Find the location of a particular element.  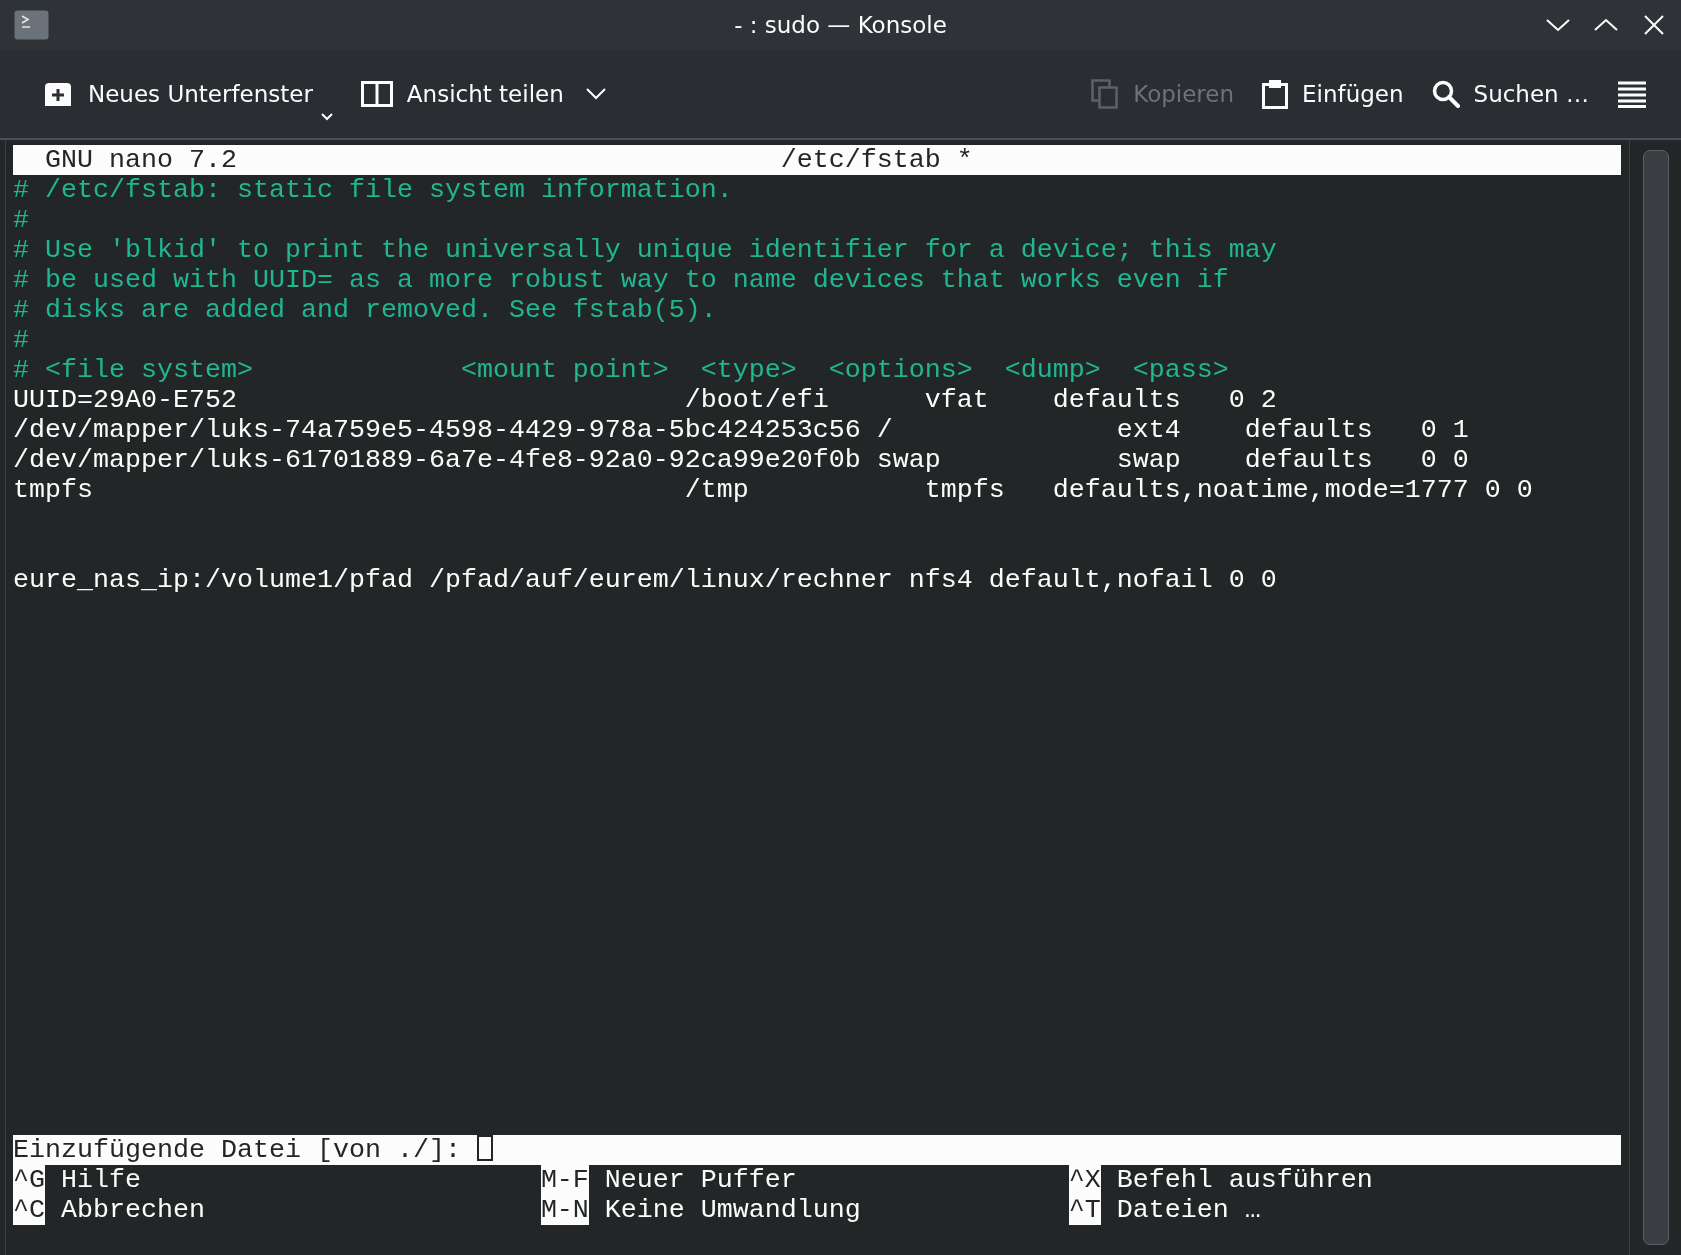

comment-line: # <file system> <mount point> <type> <options> <dump> <pass> is located at coordinates (621, 370).